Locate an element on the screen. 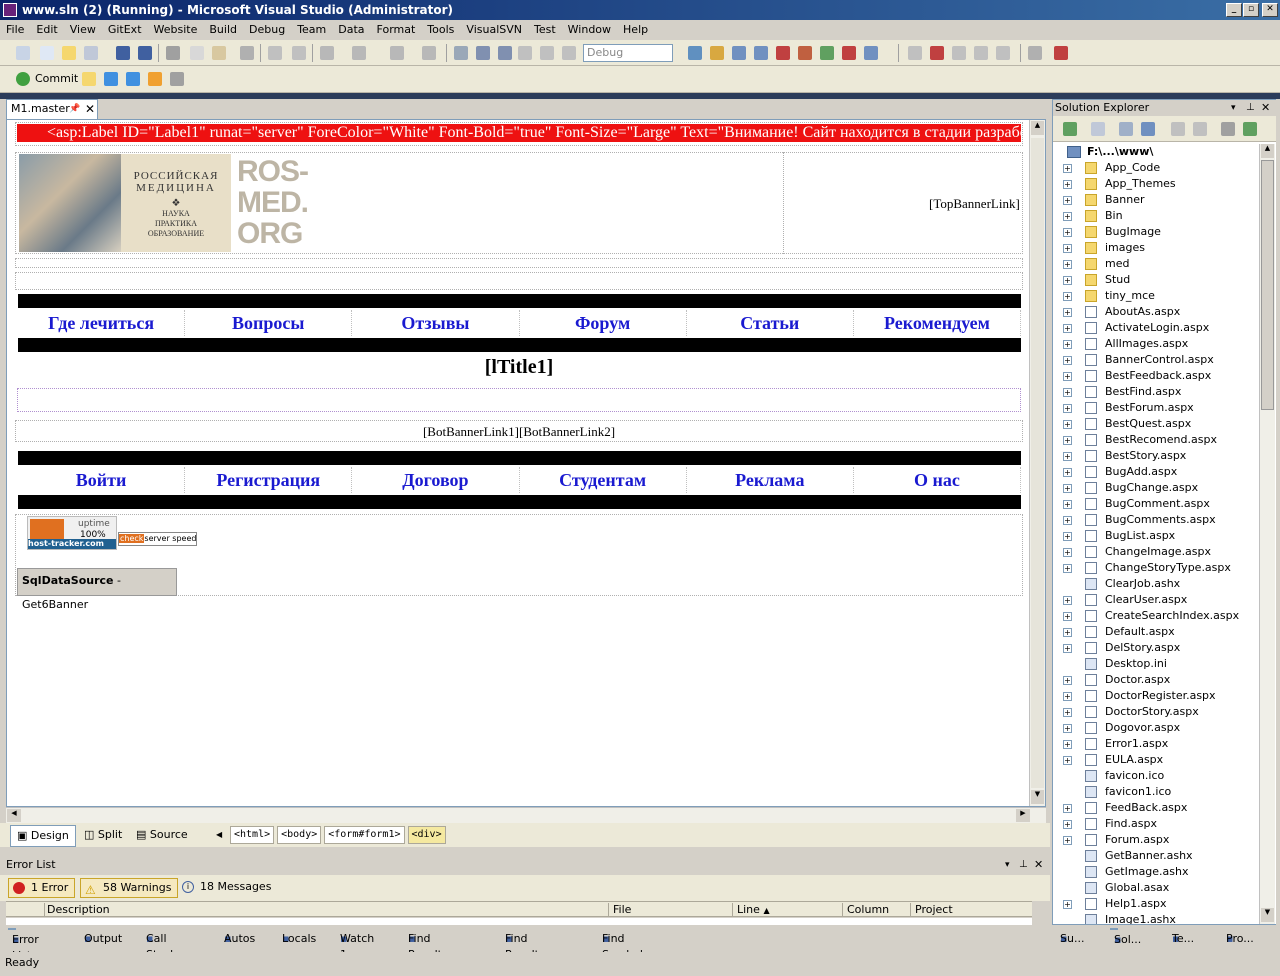 Image resolution: width=1280 pixels, height=976 pixels. tree-file: + BannerControl.aspx is located at coordinates (1156, 360).